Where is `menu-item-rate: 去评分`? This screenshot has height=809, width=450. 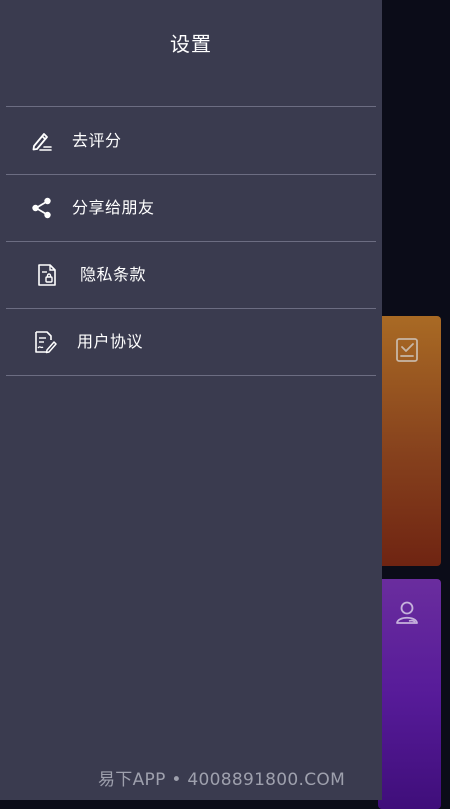 menu-item-rate: 去评分 is located at coordinates (191, 141).